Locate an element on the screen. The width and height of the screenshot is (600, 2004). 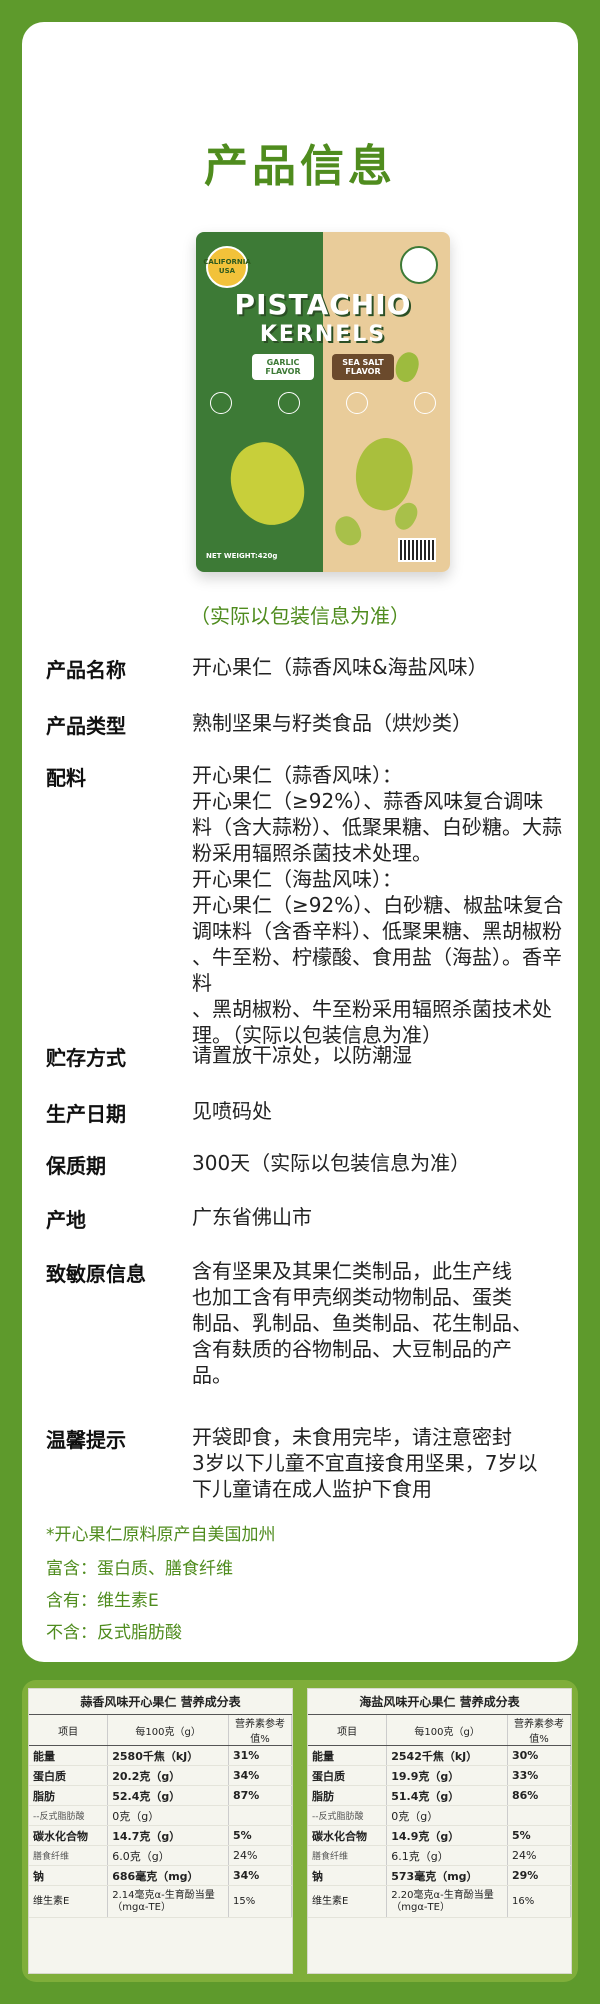
type-label: 产品类型 is located at coordinates (86, 726).